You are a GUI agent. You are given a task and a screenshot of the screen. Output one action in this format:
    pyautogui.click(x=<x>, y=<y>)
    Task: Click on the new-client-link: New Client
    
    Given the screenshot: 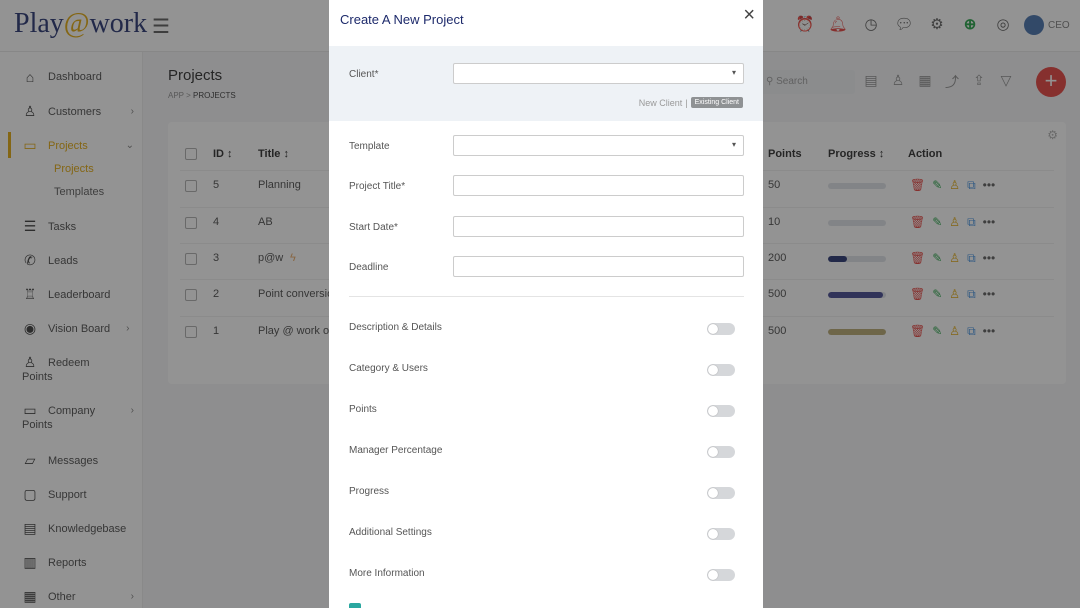 What is the action you would take?
    pyautogui.click(x=661, y=103)
    